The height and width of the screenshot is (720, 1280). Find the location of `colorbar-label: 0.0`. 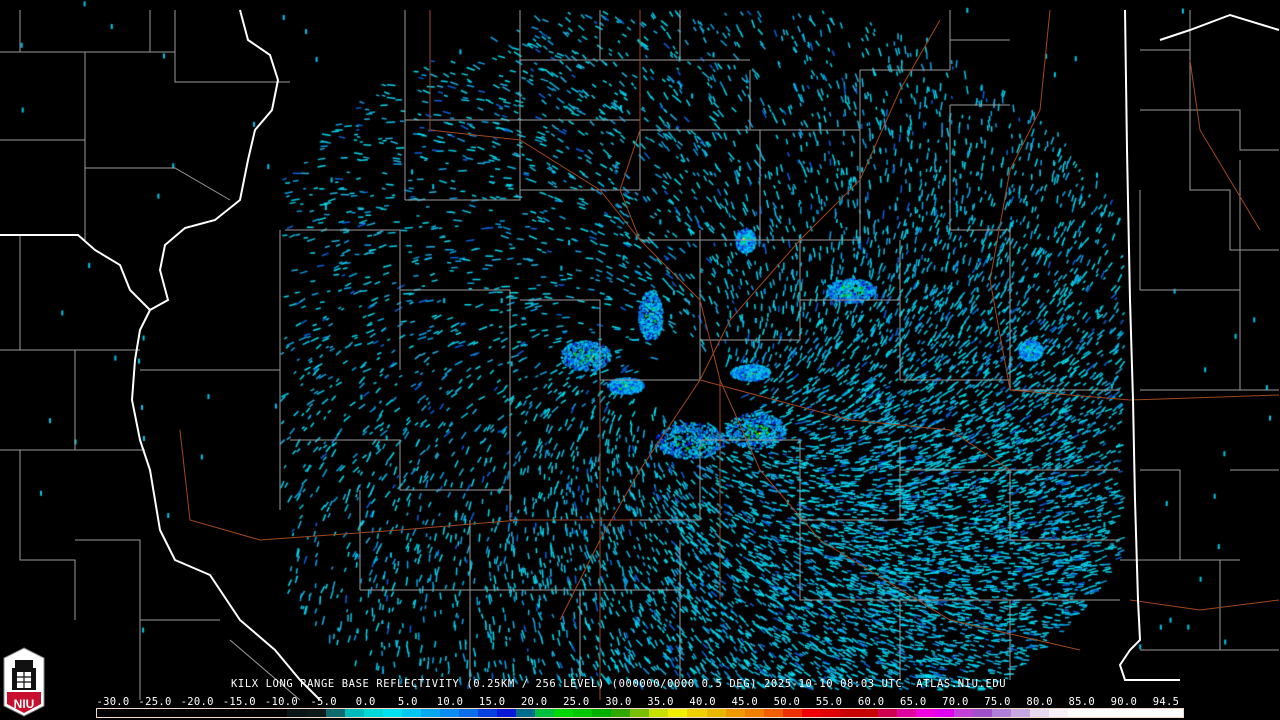

colorbar-label: 0.0 is located at coordinates (365, 702).